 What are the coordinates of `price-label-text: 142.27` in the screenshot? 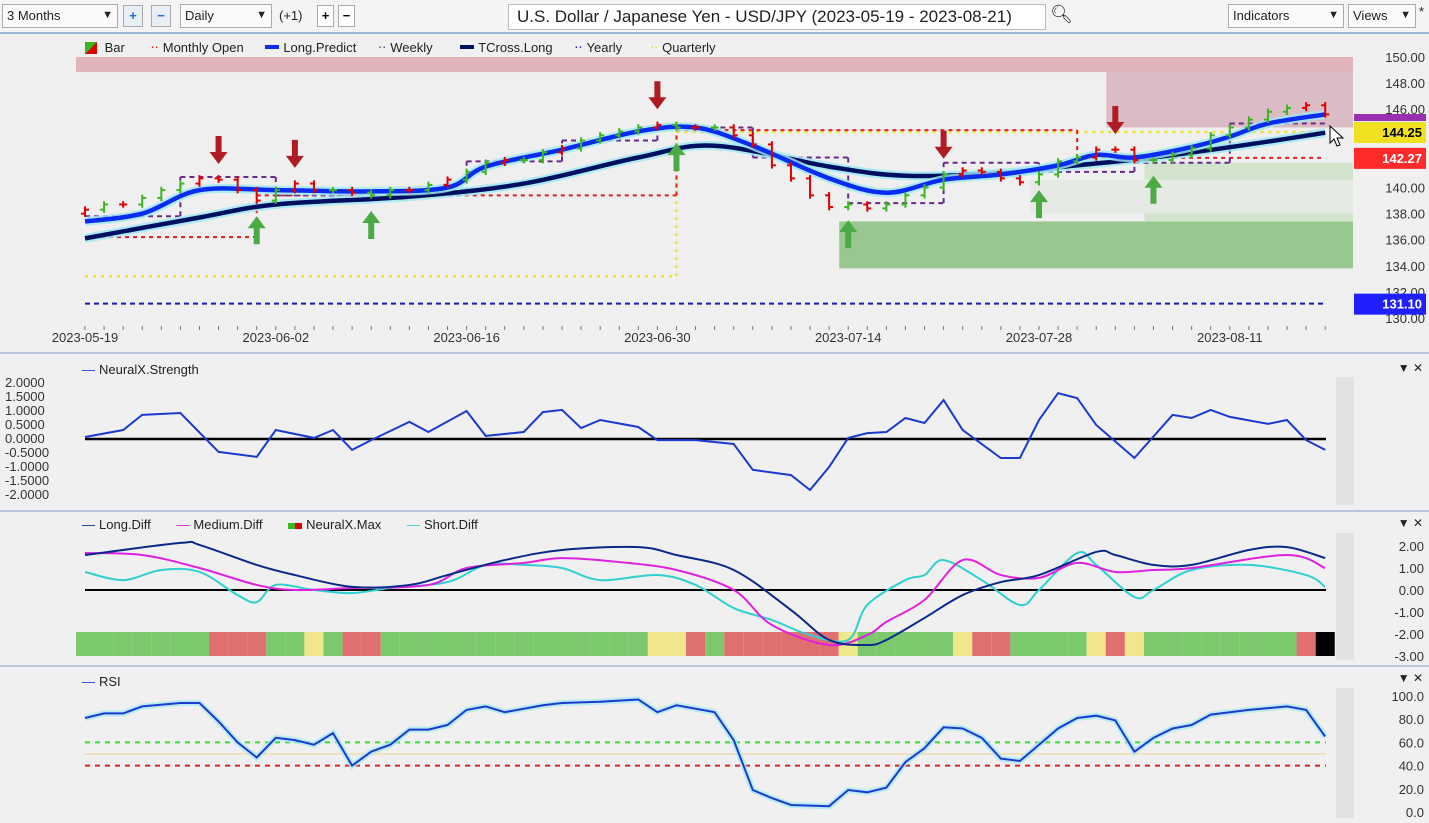 It's located at (1402, 158).